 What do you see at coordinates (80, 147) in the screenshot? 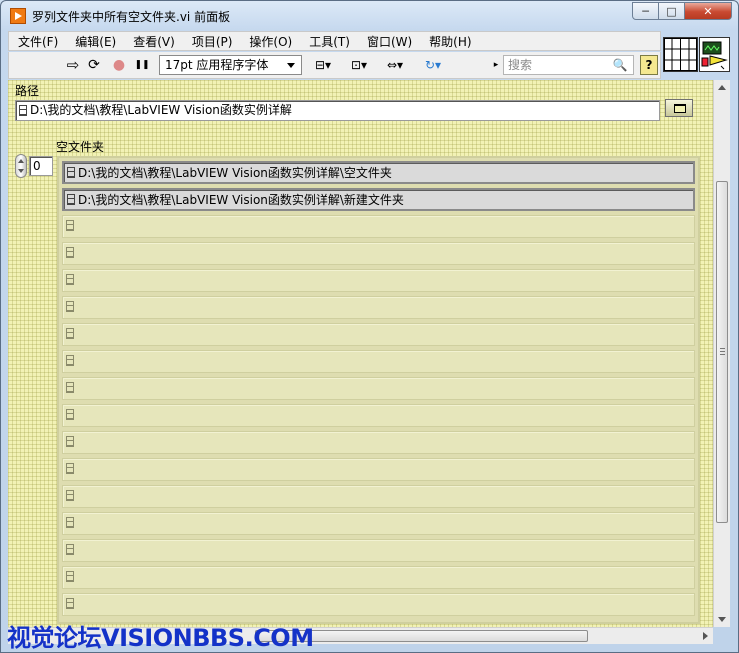
I see `array-label: 空文件夹` at bounding box center [80, 147].